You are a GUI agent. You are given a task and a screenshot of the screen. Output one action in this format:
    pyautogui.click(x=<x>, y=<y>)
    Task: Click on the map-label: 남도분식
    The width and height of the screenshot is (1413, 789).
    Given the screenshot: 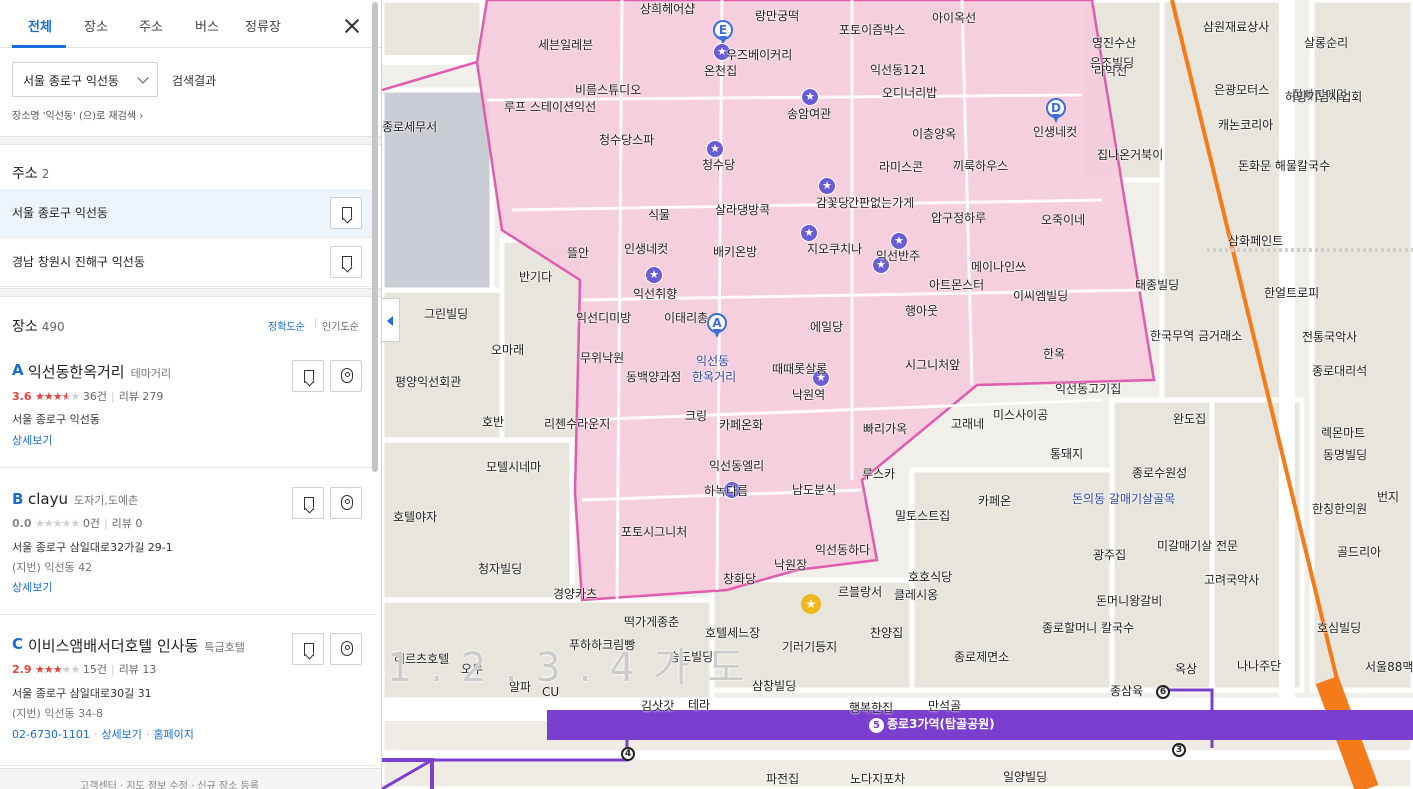 What is the action you would take?
    pyautogui.click(x=814, y=489)
    